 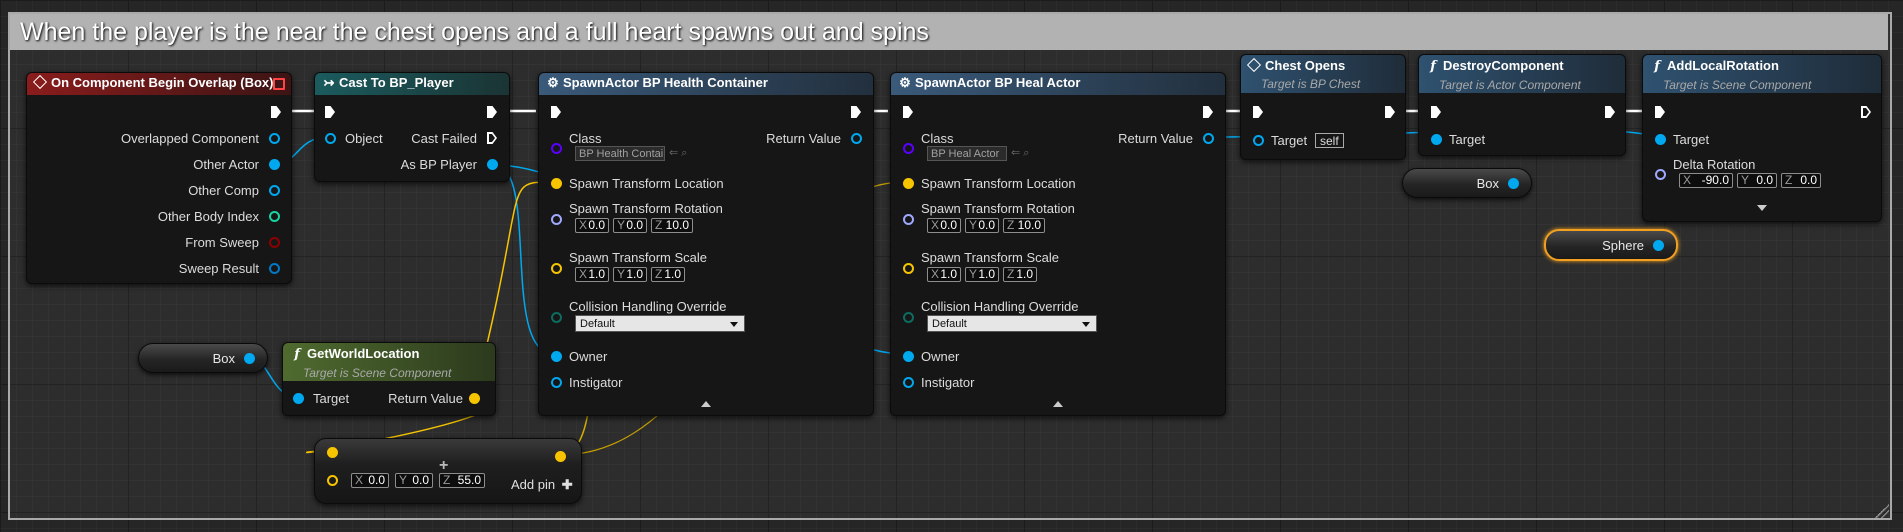 I want to click on input-a-pin, so click(x=332, y=452).